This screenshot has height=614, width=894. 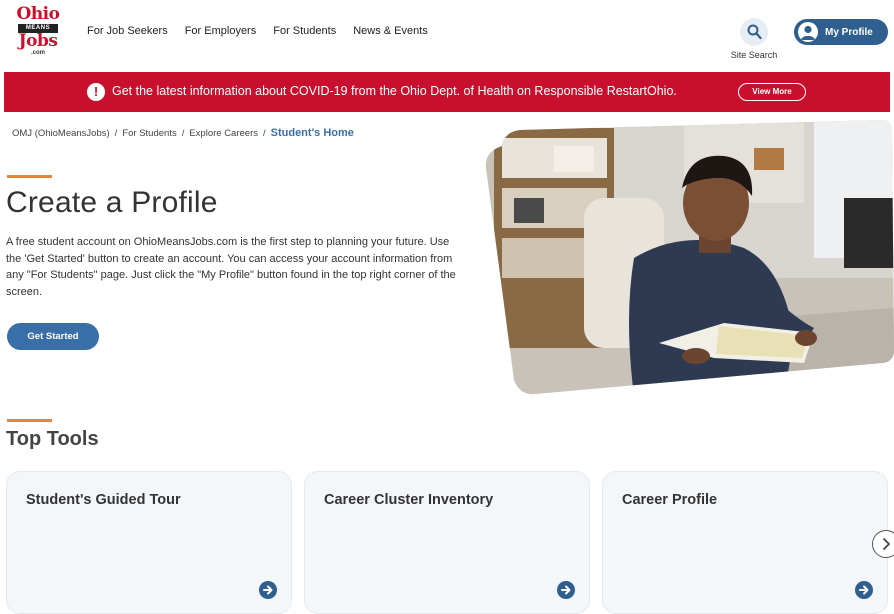 What do you see at coordinates (61, 133) in the screenshot?
I see `breadcrumb-omj: OMJ (OhioMeansJobs)` at bounding box center [61, 133].